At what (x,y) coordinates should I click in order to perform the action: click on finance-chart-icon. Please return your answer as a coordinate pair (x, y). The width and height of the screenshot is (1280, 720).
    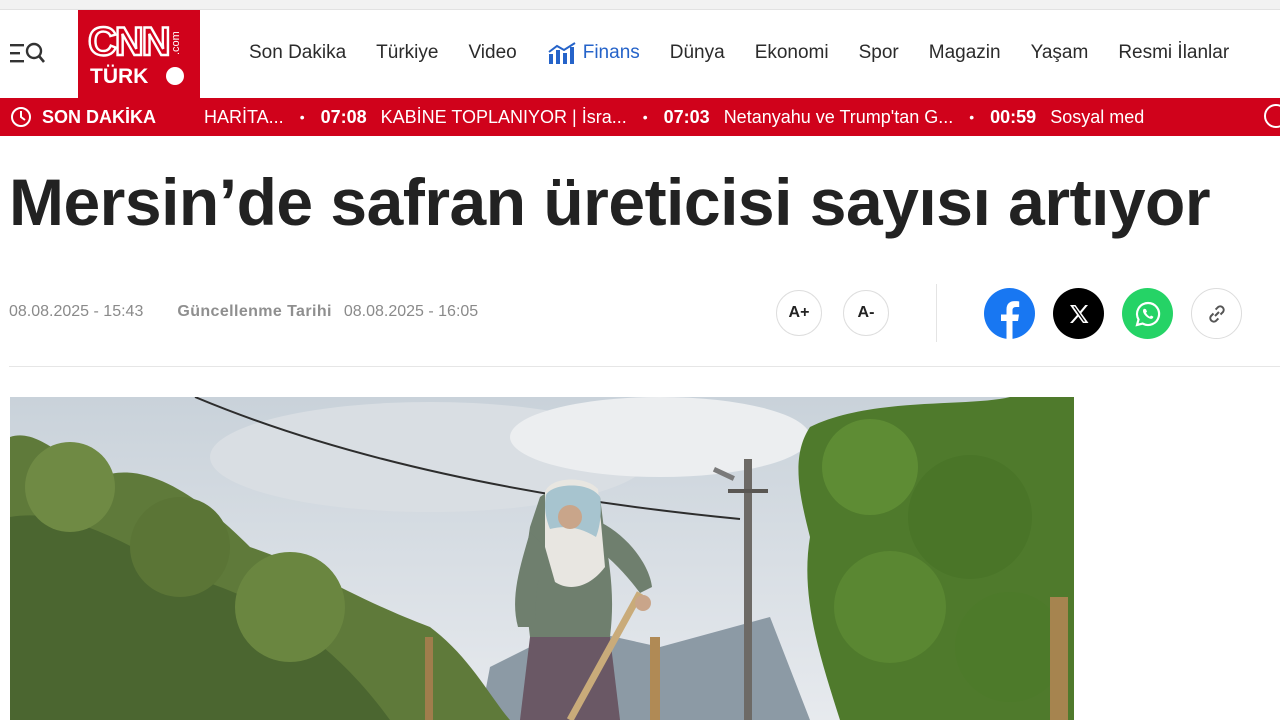
    Looking at the image, I should click on (562, 53).